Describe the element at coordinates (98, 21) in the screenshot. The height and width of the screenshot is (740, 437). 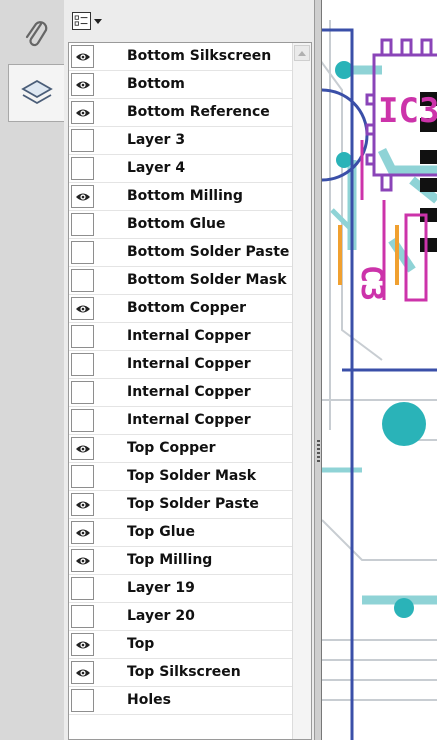
I see `chevron-down-icon` at that location.